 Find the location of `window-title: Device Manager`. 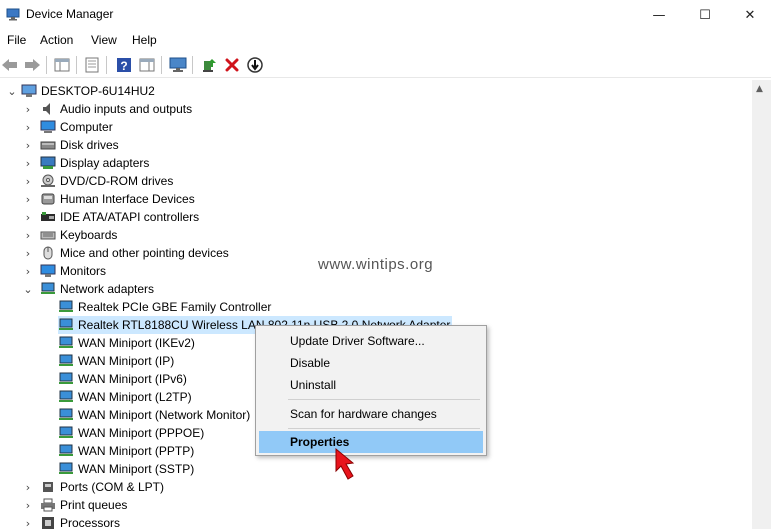

window-title: Device Manager is located at coordinates (70, 14).